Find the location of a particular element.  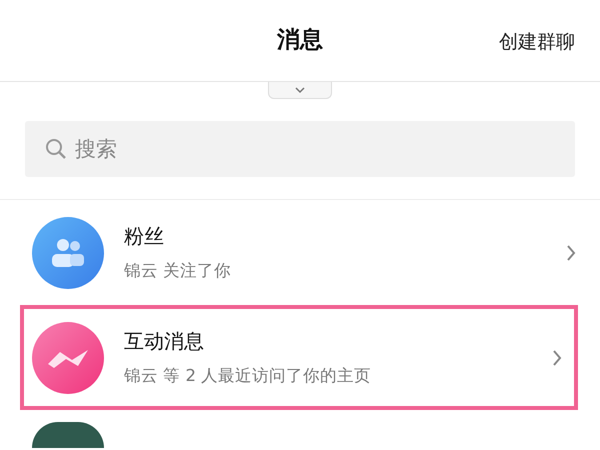

item-title: 粉丝 is located at coordinates (144, 236).